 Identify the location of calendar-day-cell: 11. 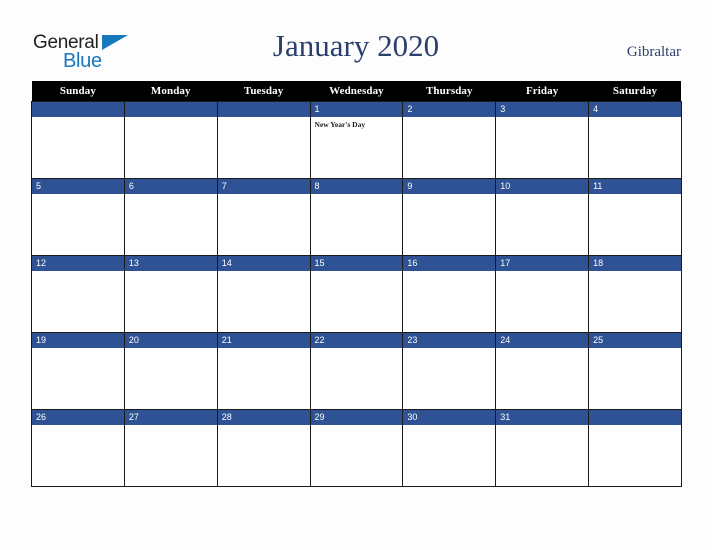
(635, 217).